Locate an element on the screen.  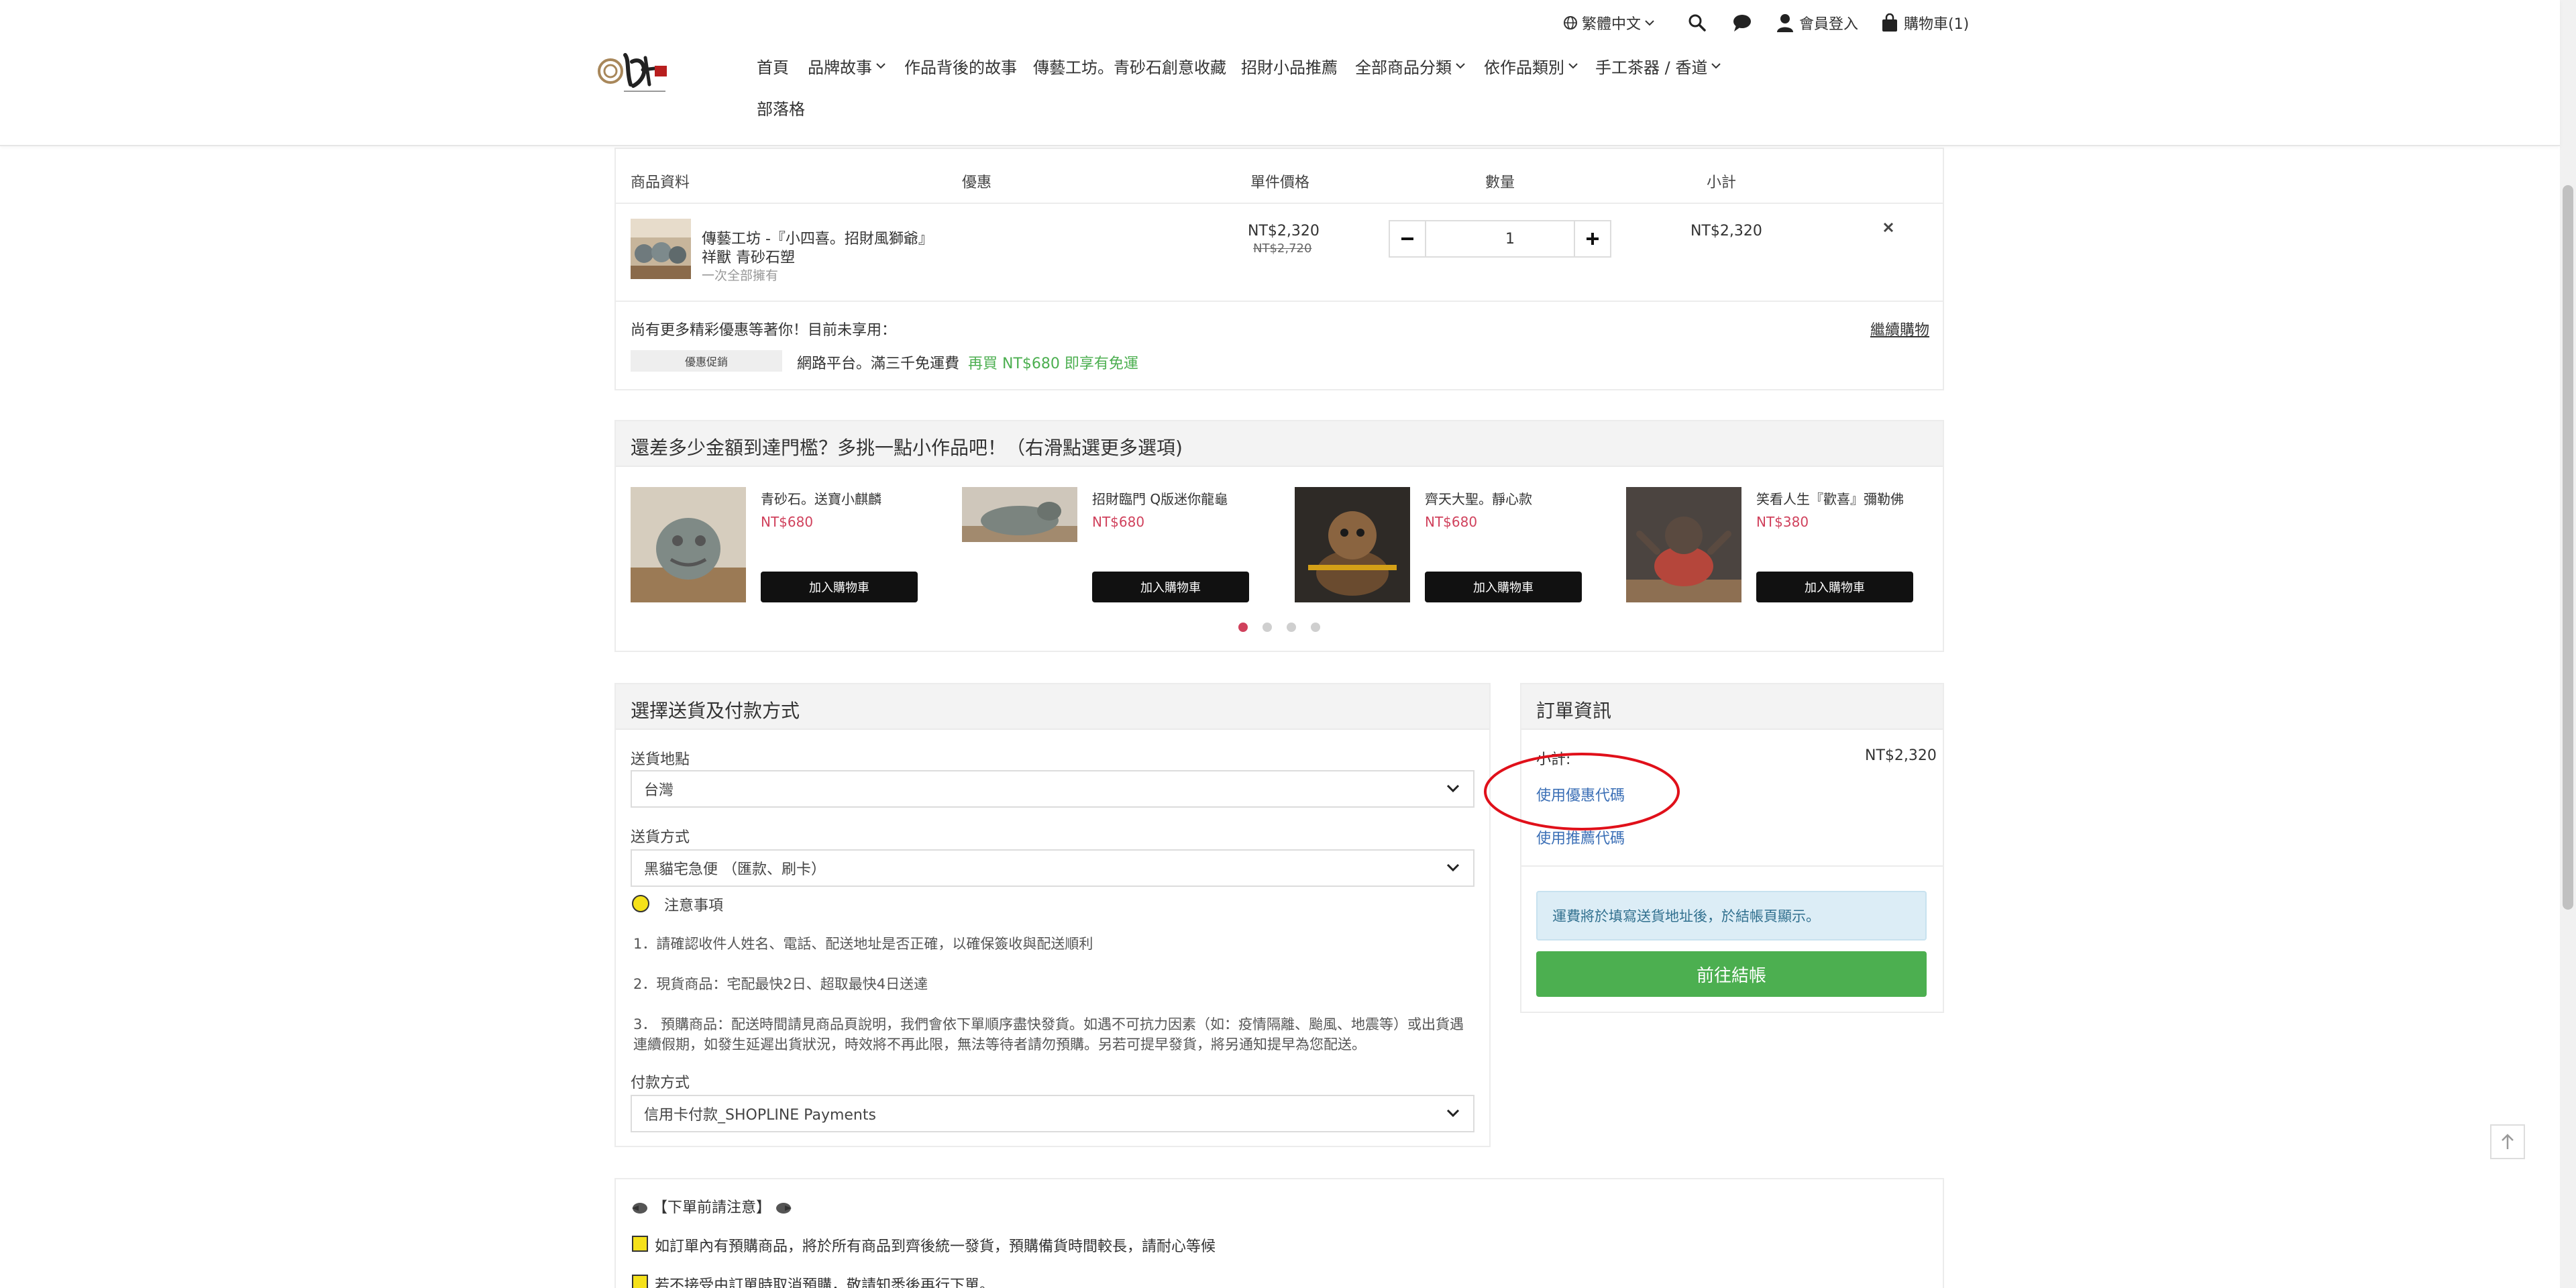
shipping-method-select: 黑貓宅急便 （匯款、刷卡） is located at coordinates (1052, 868).